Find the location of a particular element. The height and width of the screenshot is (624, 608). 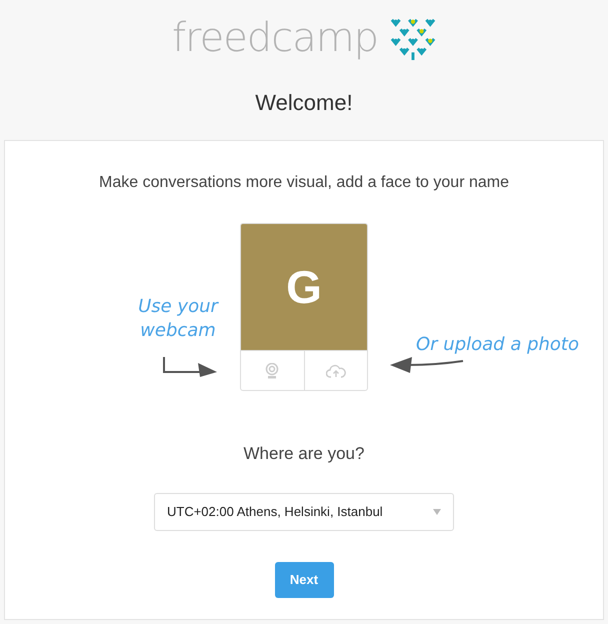

webcam-hint: Use your webcam is located at coordinates (178, 319).